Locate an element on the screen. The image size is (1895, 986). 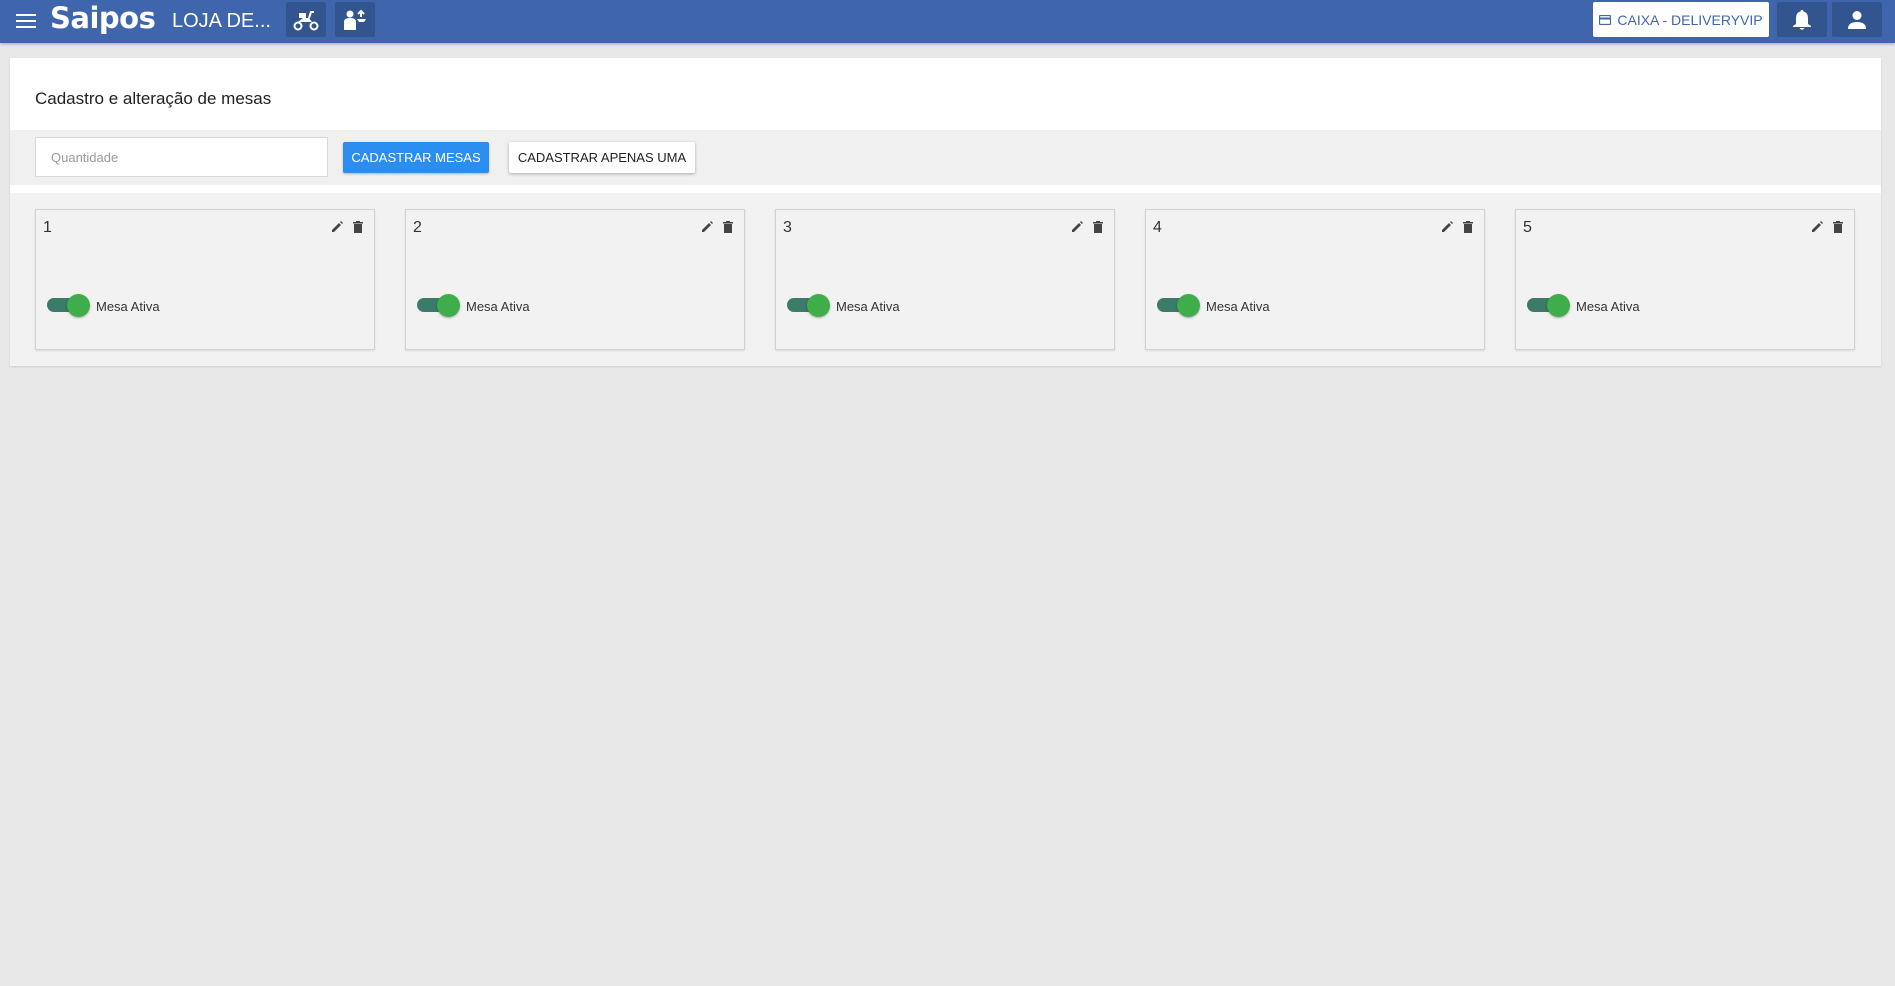
table-number: 1 is located at coordinates (47, 227).